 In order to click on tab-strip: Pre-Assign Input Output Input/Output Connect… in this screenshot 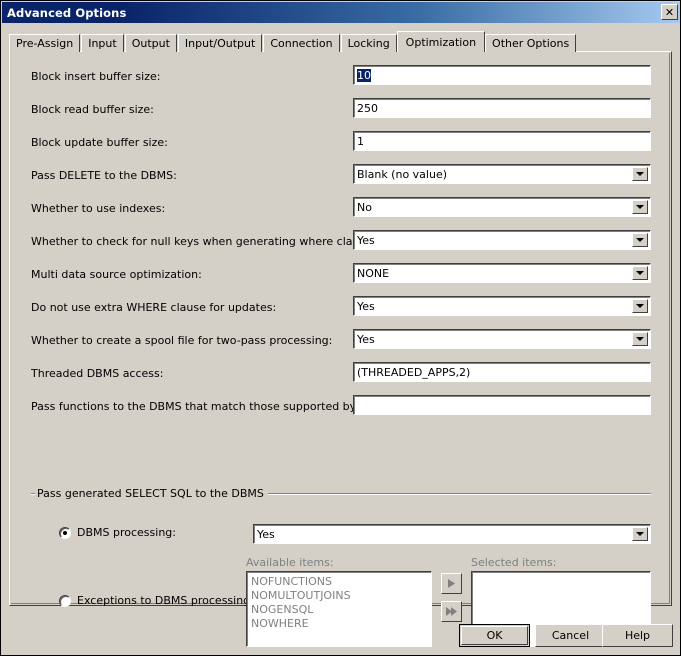, I will do `click(293, 41)`.